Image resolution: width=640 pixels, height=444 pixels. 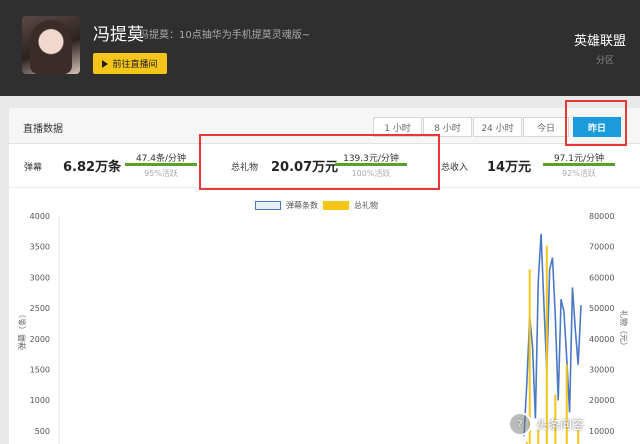 What do you see at coordinates (40, 277) in the screenshot?
I see `y-tick-left: 3000` at bounding box center [40, 277].